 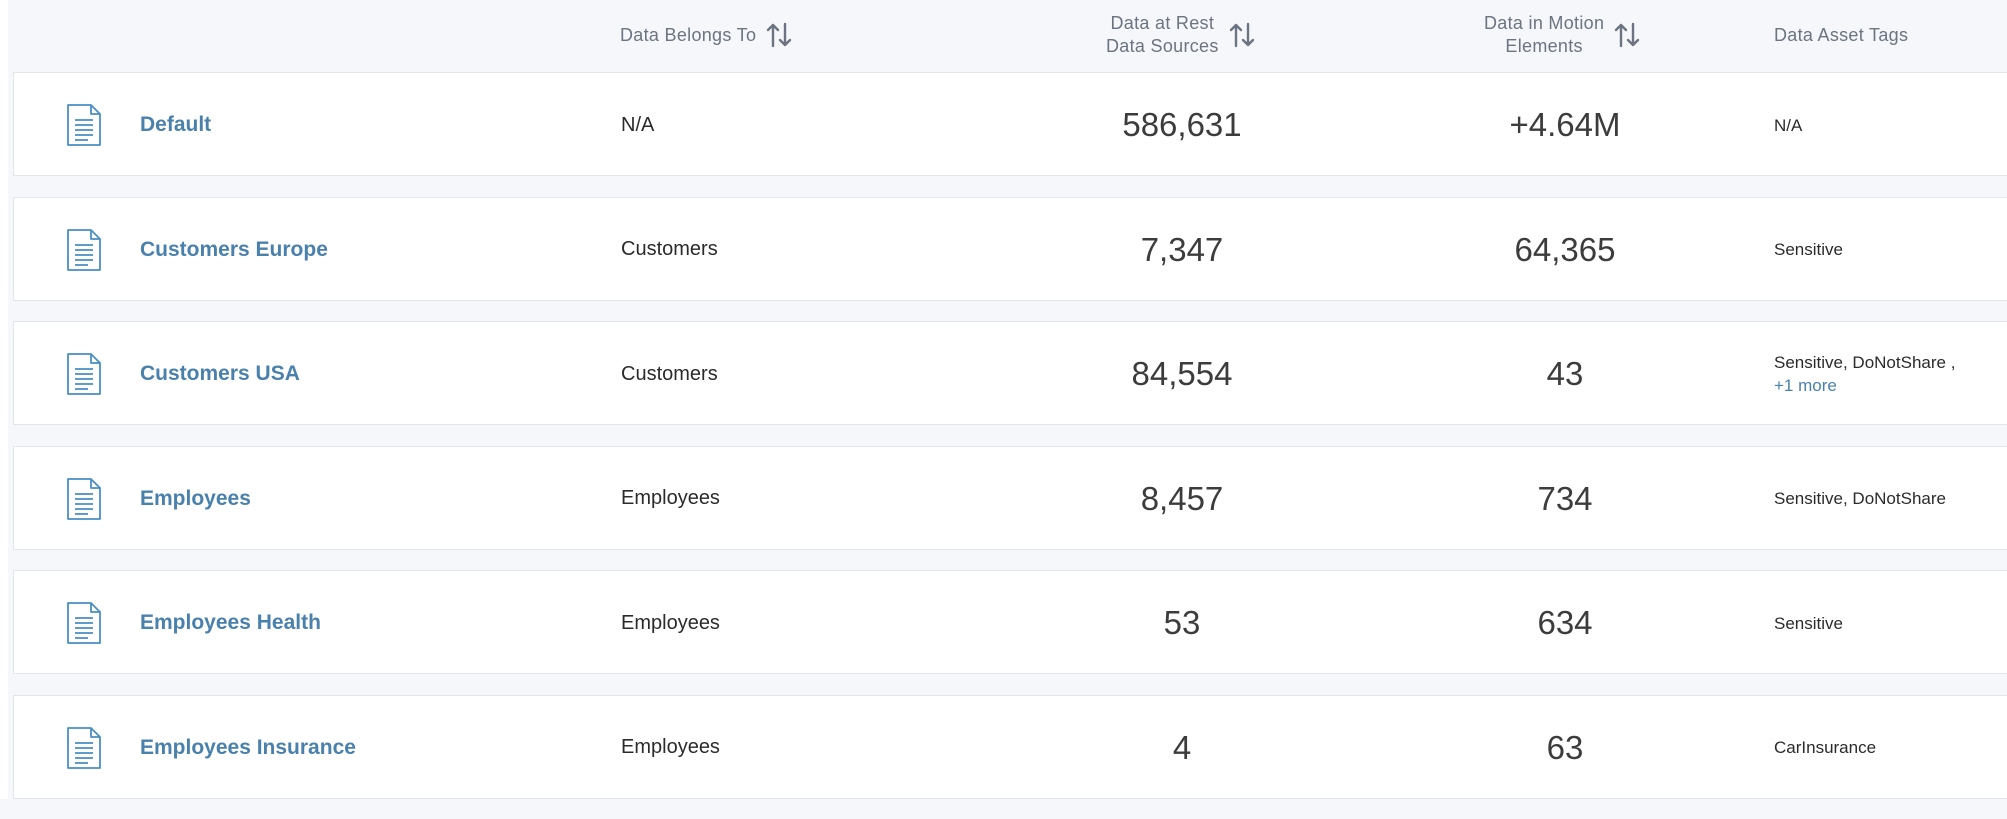 I want to click on more-tags-link: +1 more, so click(x=1864, y=385).